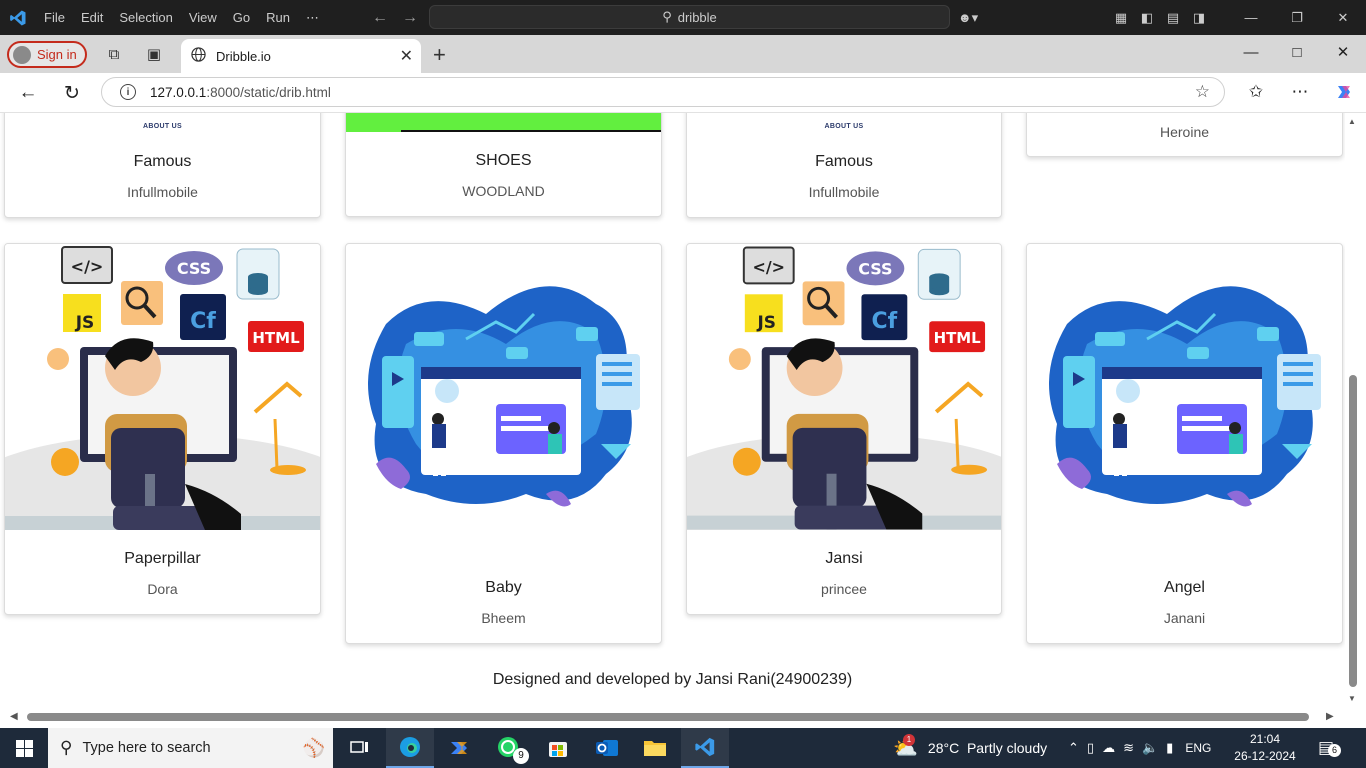 Image resolution: width=1366 pixels, height=768 pixels. What do you see at coordinates (1184, 132) in the screenshot?
I see `card-subtitle: Heroine` at bounding box center [1184, 132].